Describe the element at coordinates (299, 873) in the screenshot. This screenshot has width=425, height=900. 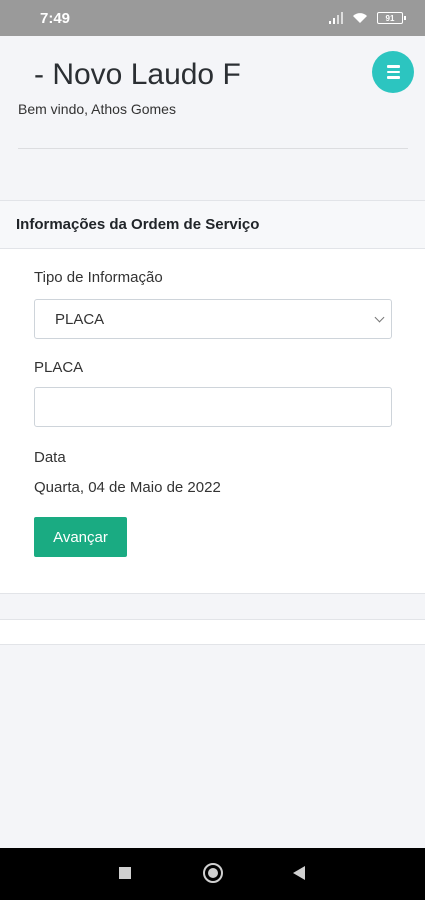
I see `back-icon` at that location.